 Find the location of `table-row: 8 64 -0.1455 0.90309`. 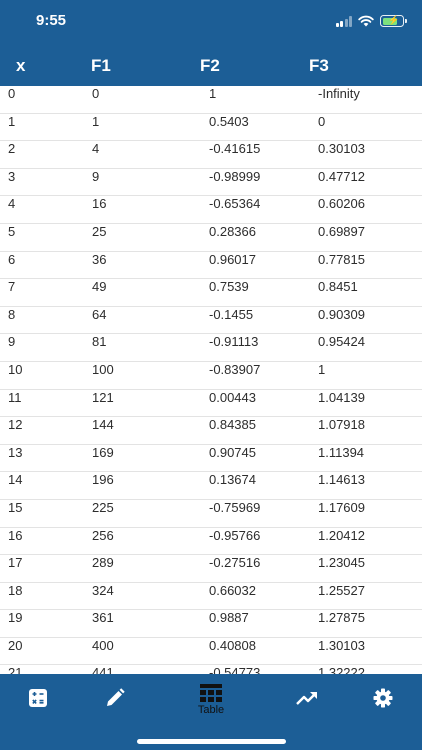

table-row: 8 64 -0.1455 0.90309 is located at coordinates (211, 321).